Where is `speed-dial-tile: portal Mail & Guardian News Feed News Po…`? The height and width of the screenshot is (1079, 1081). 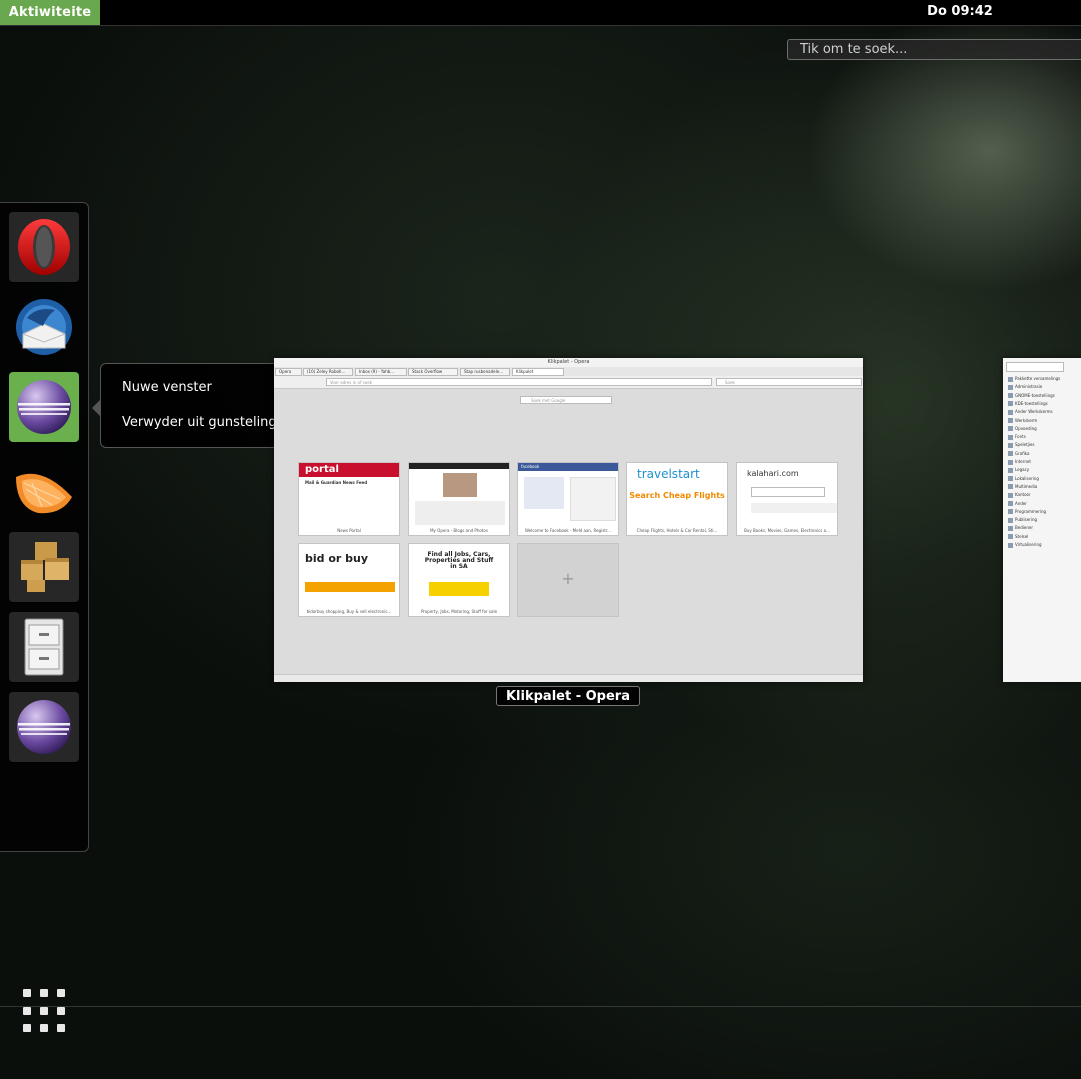 speed-dial-tile: portal Mail & Guardian News Feed News Po… is located at coordinates (349, 499).